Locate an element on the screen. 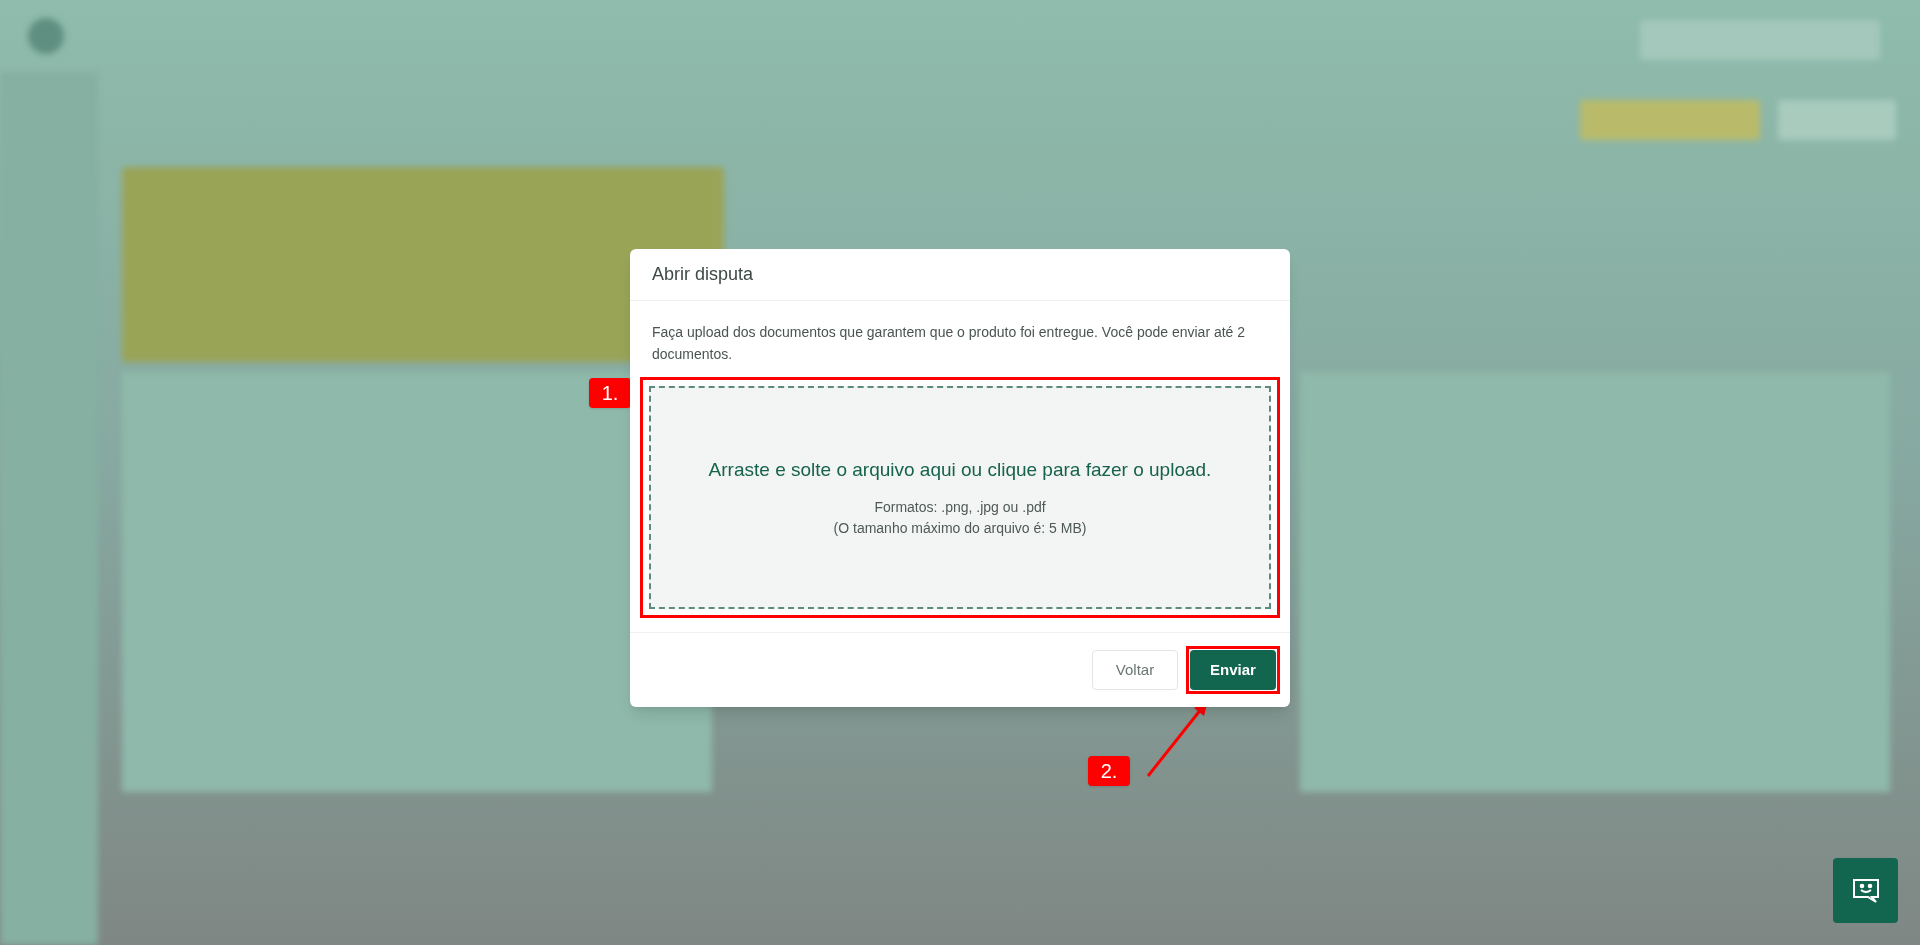 The image size is (1920, 945). upload-dropzone: Arraste e solte o arquivo aqui ou clique para fazer o upload. Formatos: .png, .jpg ou .pdf (O tamanho máximo do arquivo é: 5 MB) is located at coordinates (960, 497).